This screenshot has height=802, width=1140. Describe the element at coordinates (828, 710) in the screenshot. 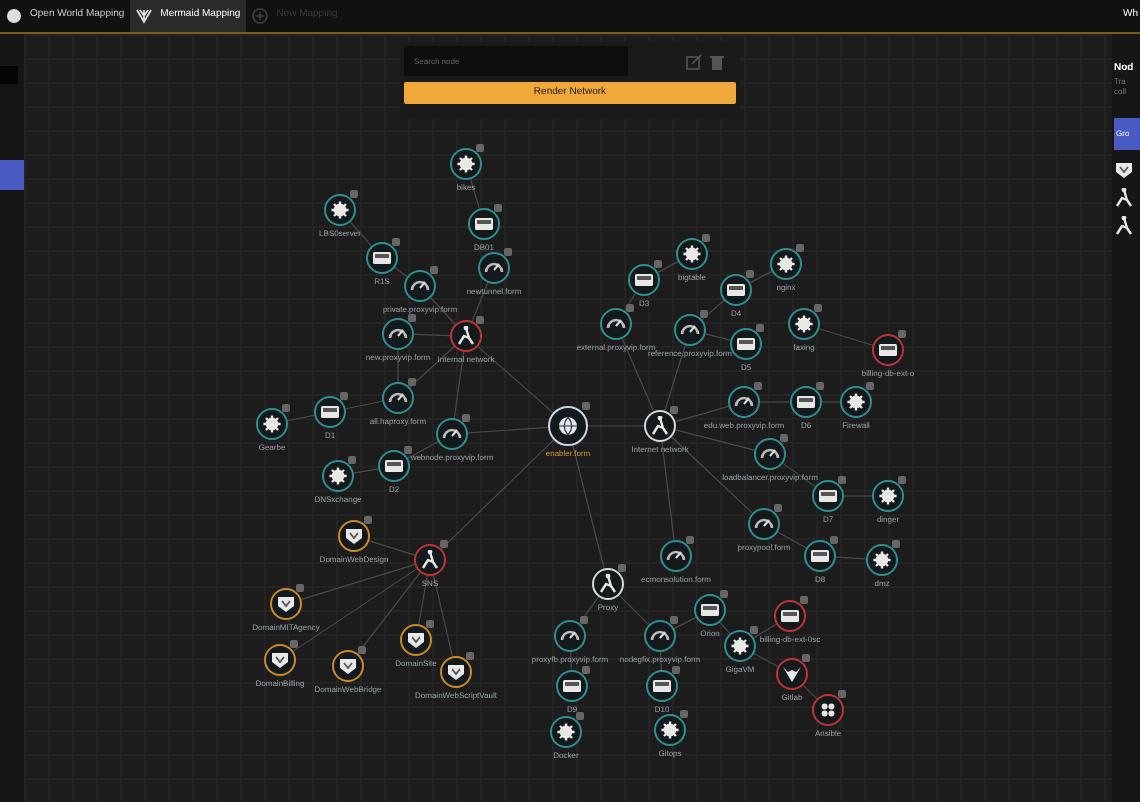

I see `cluster-icon` at that location.